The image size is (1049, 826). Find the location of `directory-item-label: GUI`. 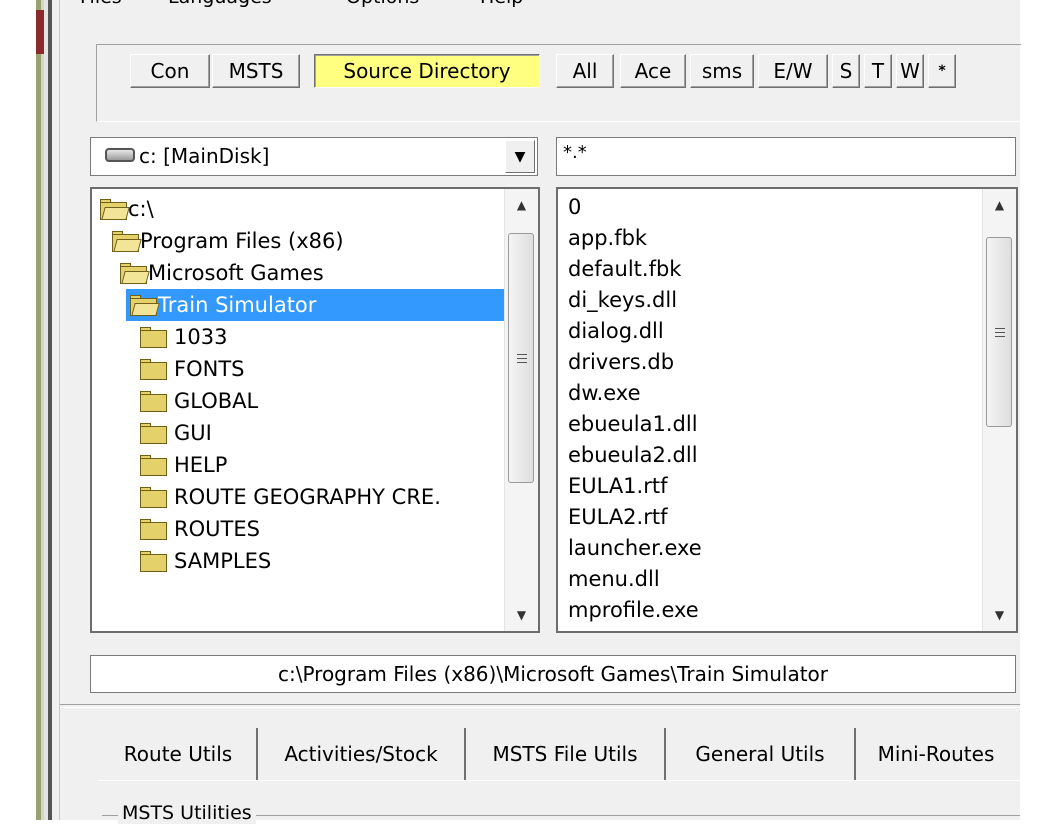

directory-item-label: GUI is located at coordinates (193, 433).